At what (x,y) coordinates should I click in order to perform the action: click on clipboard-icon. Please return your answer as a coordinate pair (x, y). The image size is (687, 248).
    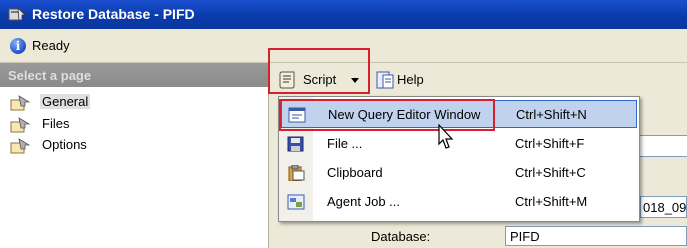
    Looking at the image, I should click on (296, 173).